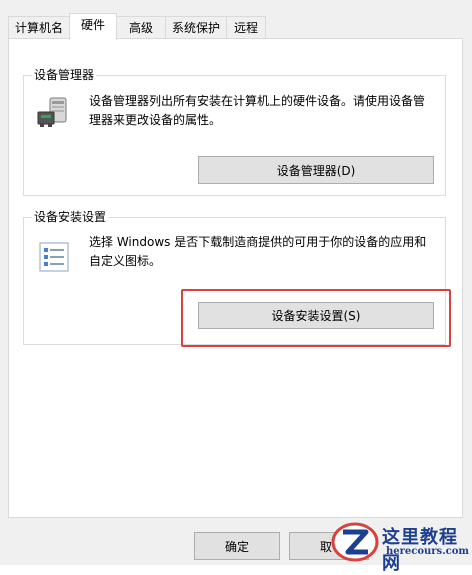 This screenshot has width=472, height=575. Describe the element at coordinates (54, 258) in the screenshot. I see `checklist-icon` at that location.